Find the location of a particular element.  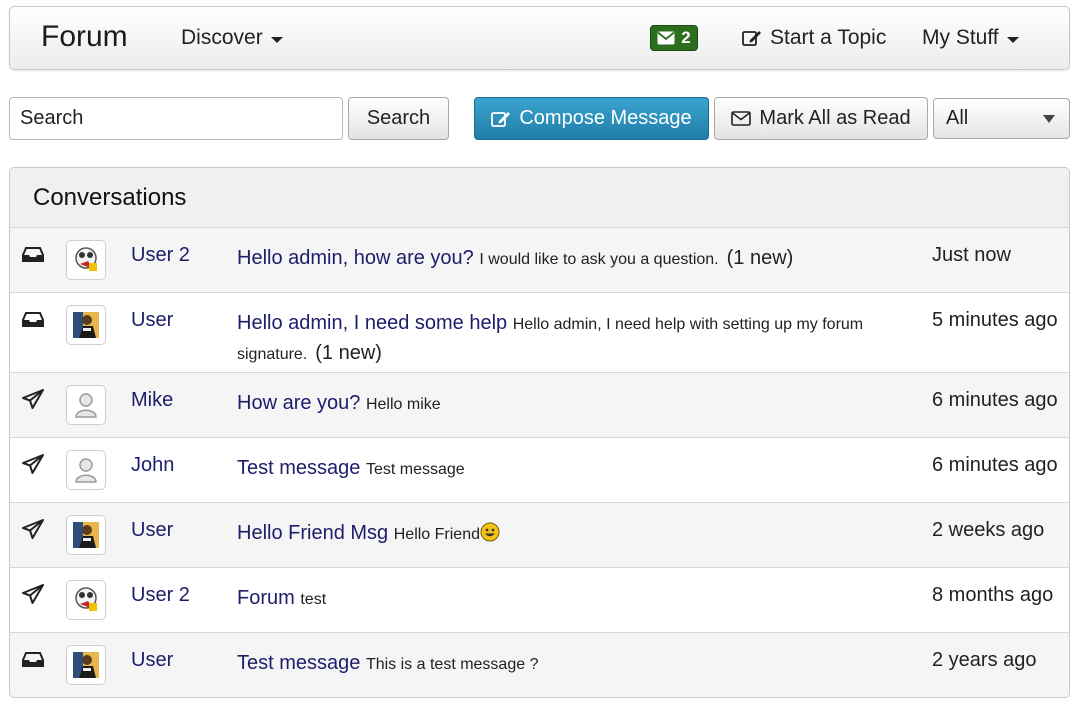

message-preview: I would like to ask you a question. is located at coordinates (599, 259).